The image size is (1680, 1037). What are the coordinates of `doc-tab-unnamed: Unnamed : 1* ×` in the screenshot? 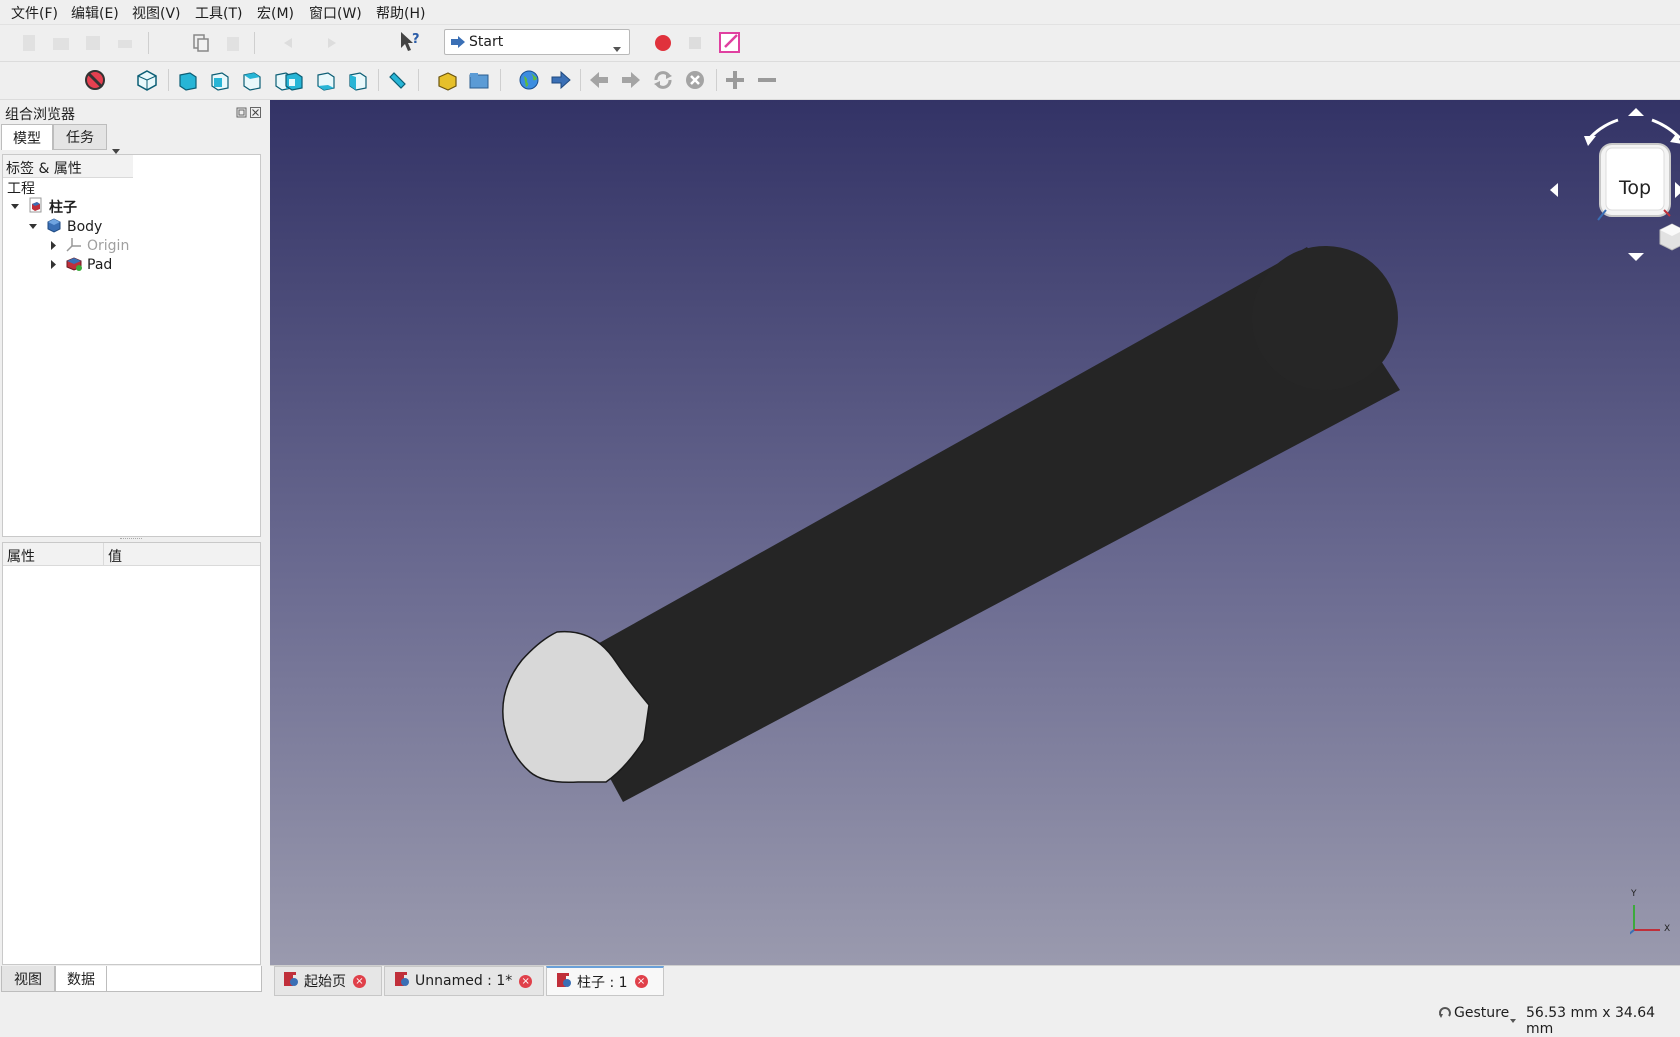 It's located at (464, 981).